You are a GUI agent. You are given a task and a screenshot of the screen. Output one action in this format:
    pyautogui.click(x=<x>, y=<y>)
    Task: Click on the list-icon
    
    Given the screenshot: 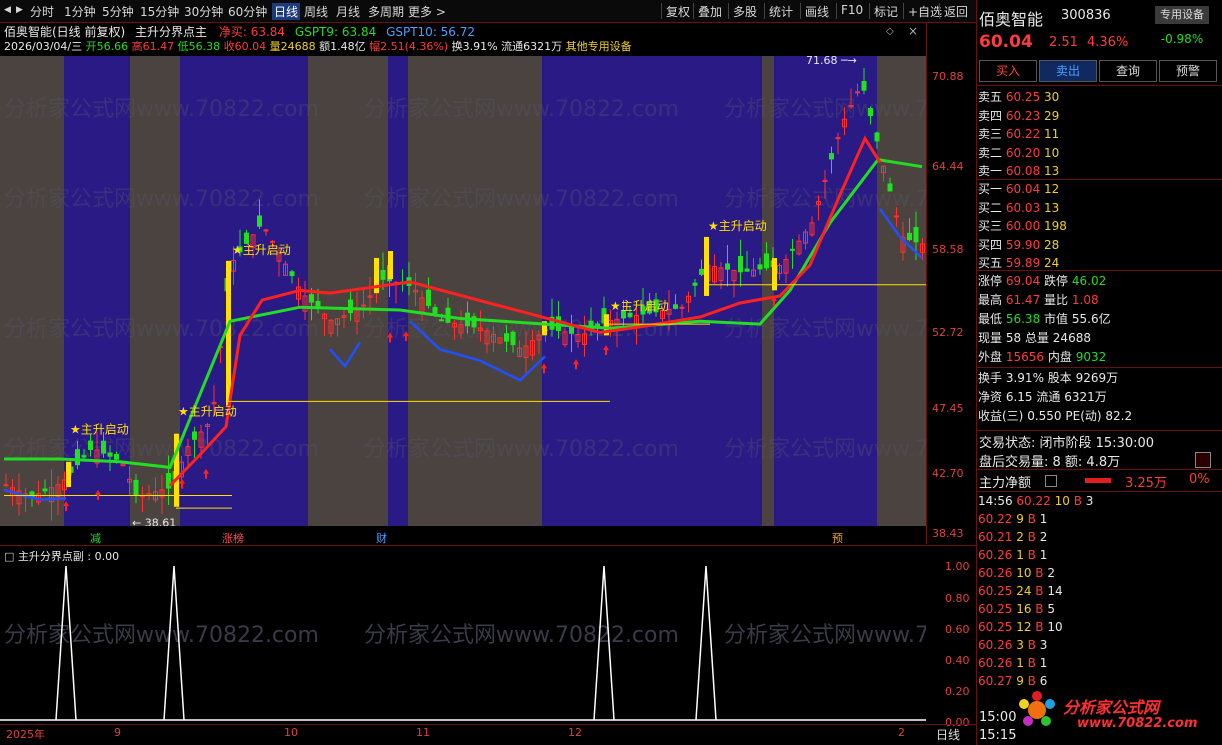 What is the action you would take?
    pyautogui.click(x=1051, y=481)
    